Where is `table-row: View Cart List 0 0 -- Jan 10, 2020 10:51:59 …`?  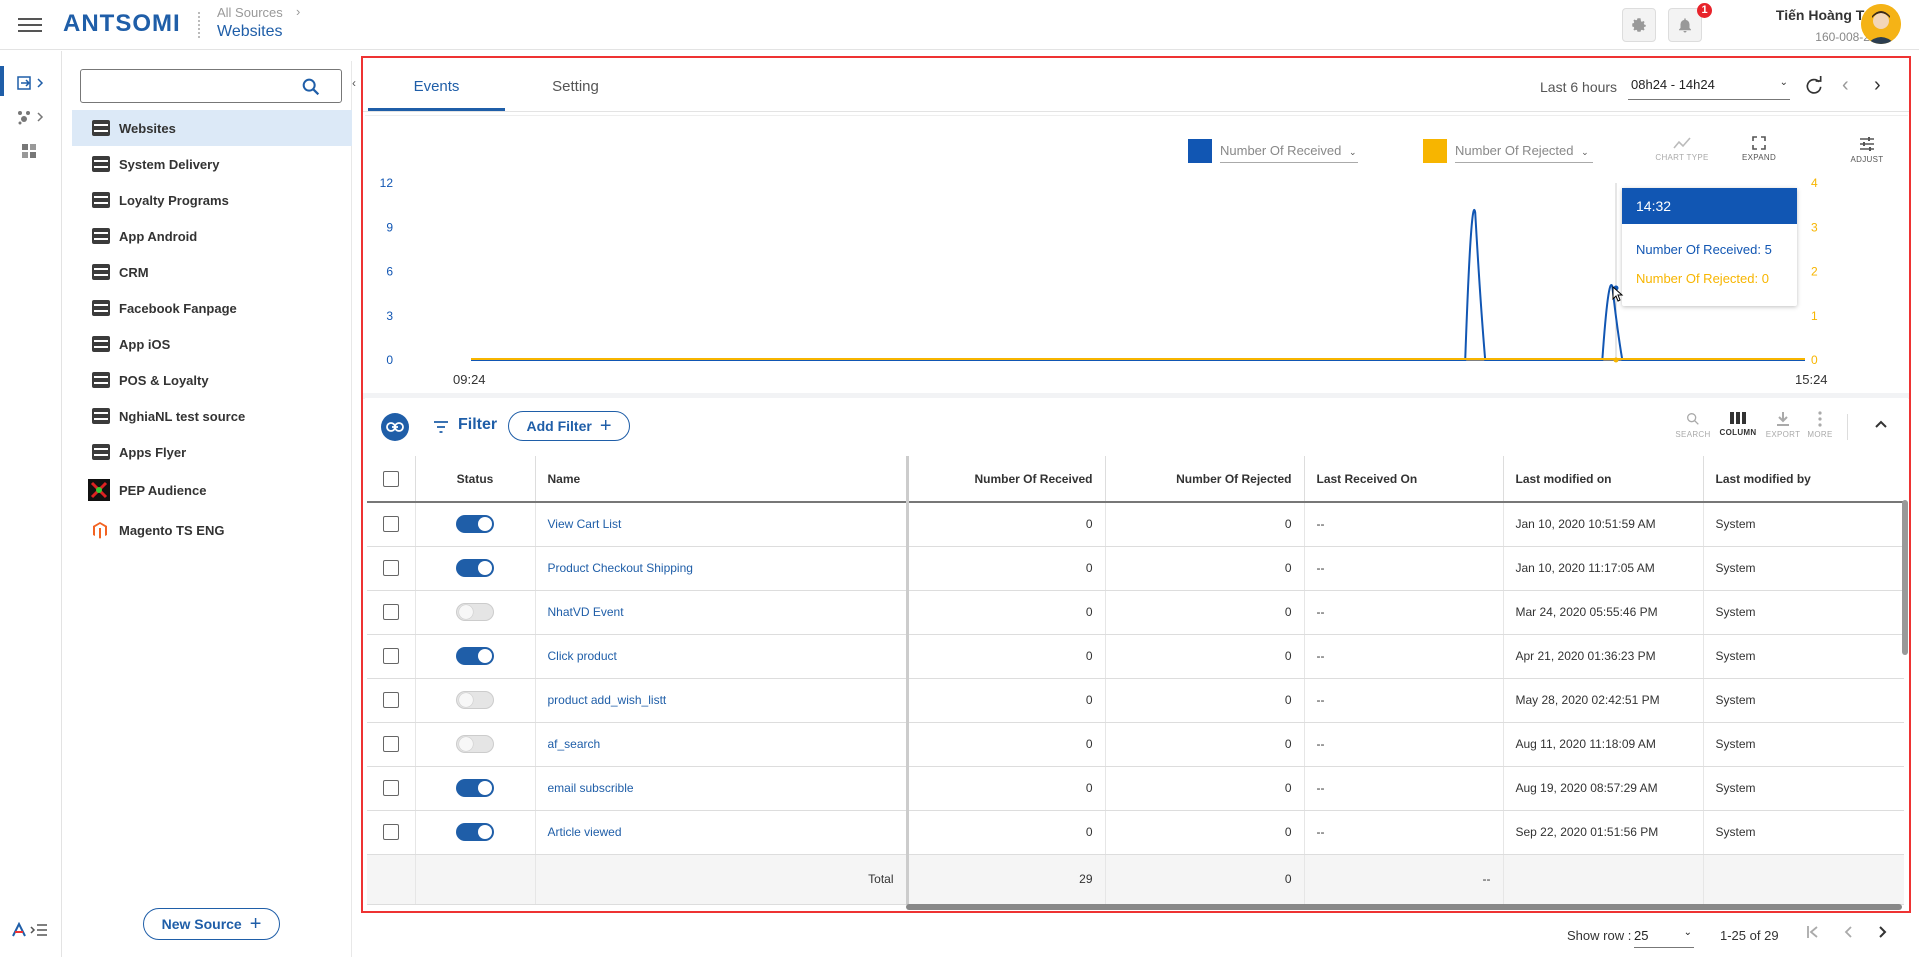
table-row: View Cart List 0 0 -- Jan 10, 2020 10:51:59 … is located at coordinates (1135, 524).